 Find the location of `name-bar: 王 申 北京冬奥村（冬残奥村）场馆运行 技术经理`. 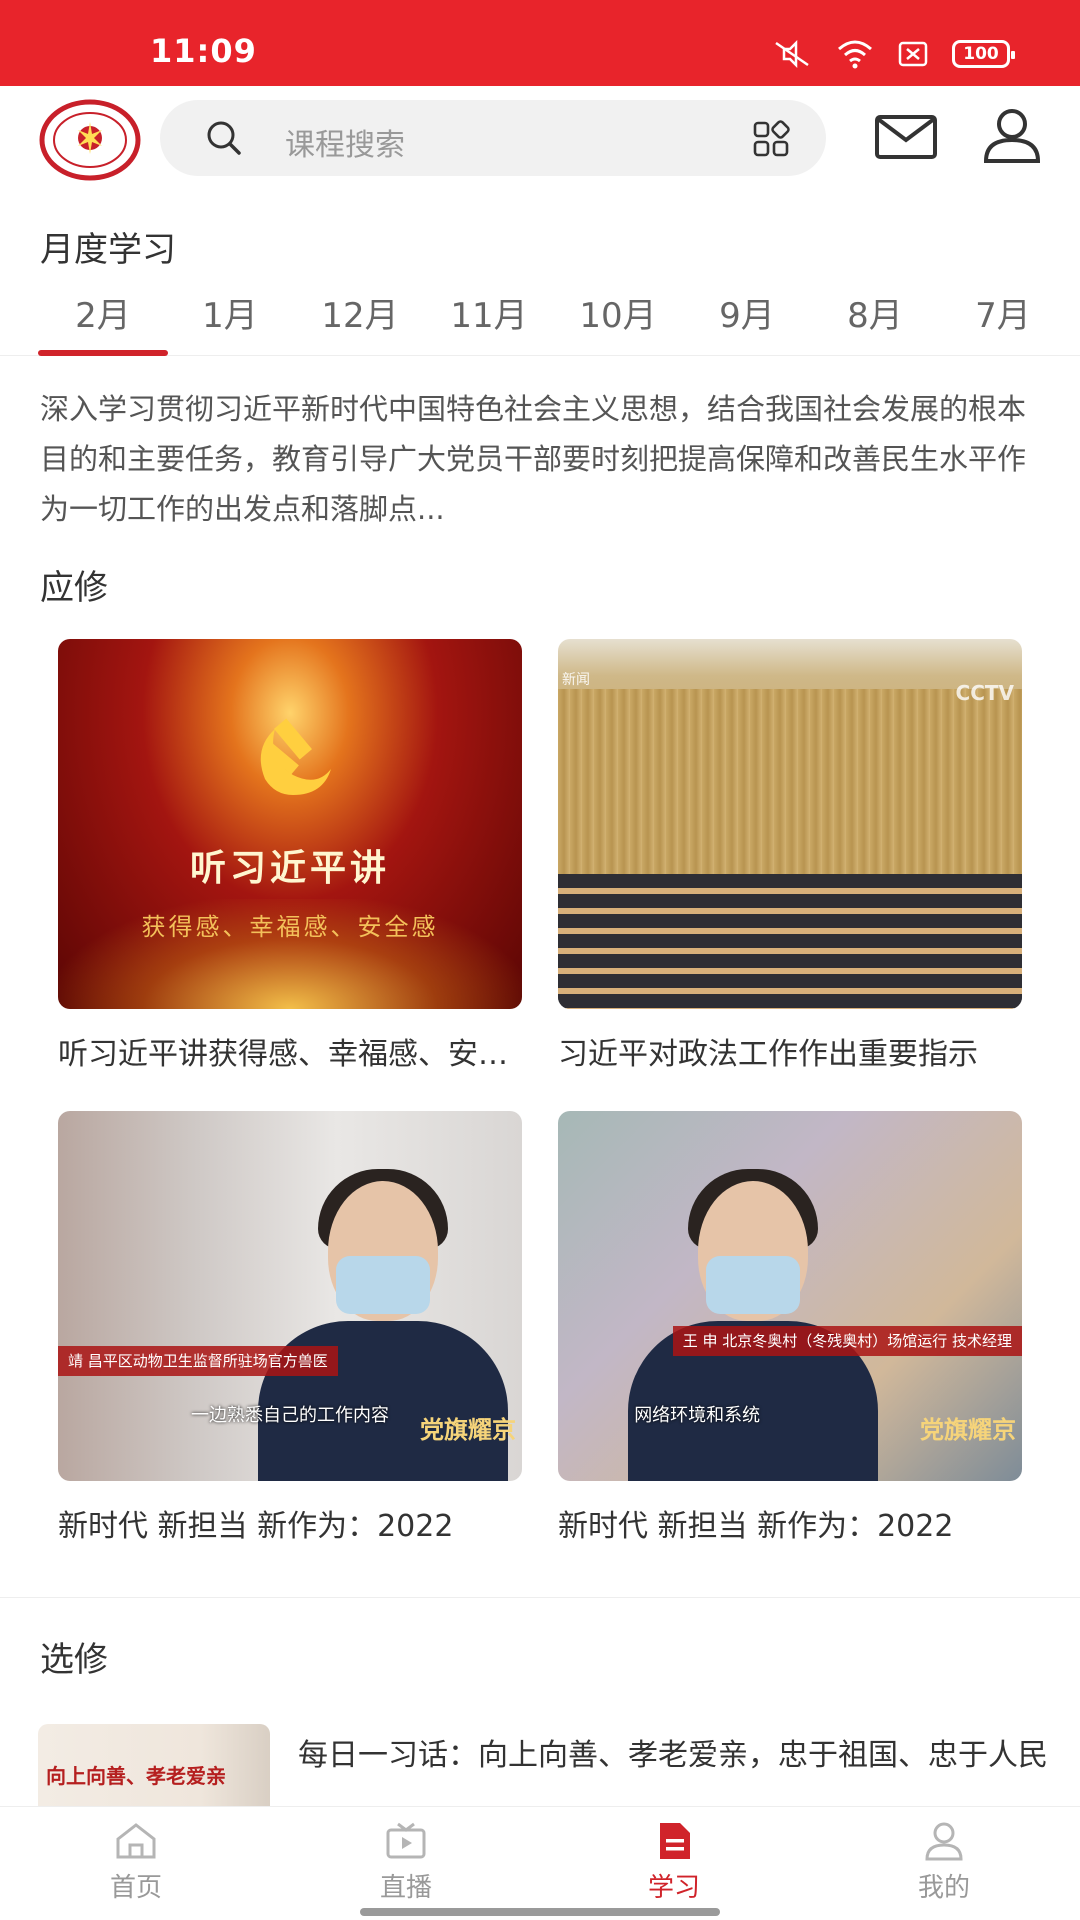

name-bar: 王 申 北京冬奥村（冬残奥村）场馆运行 技术经理 is located at coordinates (847, 1341).